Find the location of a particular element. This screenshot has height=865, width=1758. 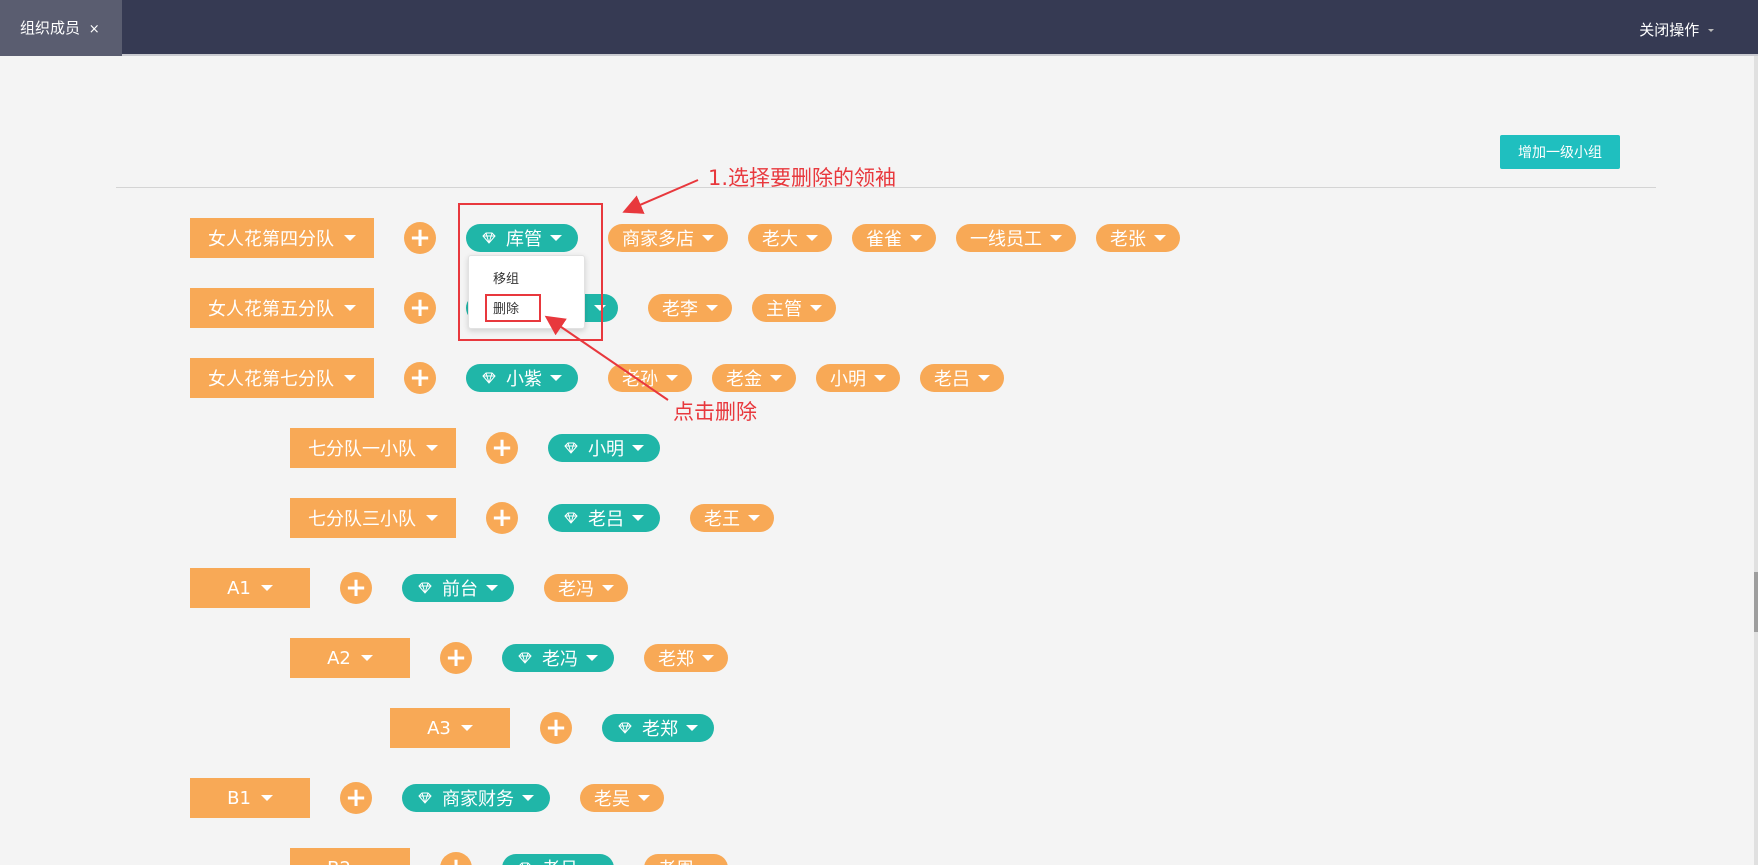

leader-name: 小紫 is located at coordinates (524, 379).